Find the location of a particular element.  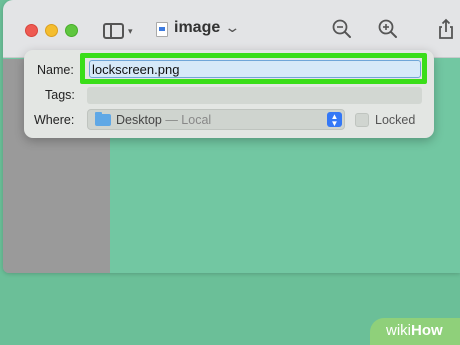

share-icon is located at coordinates (446, 29).